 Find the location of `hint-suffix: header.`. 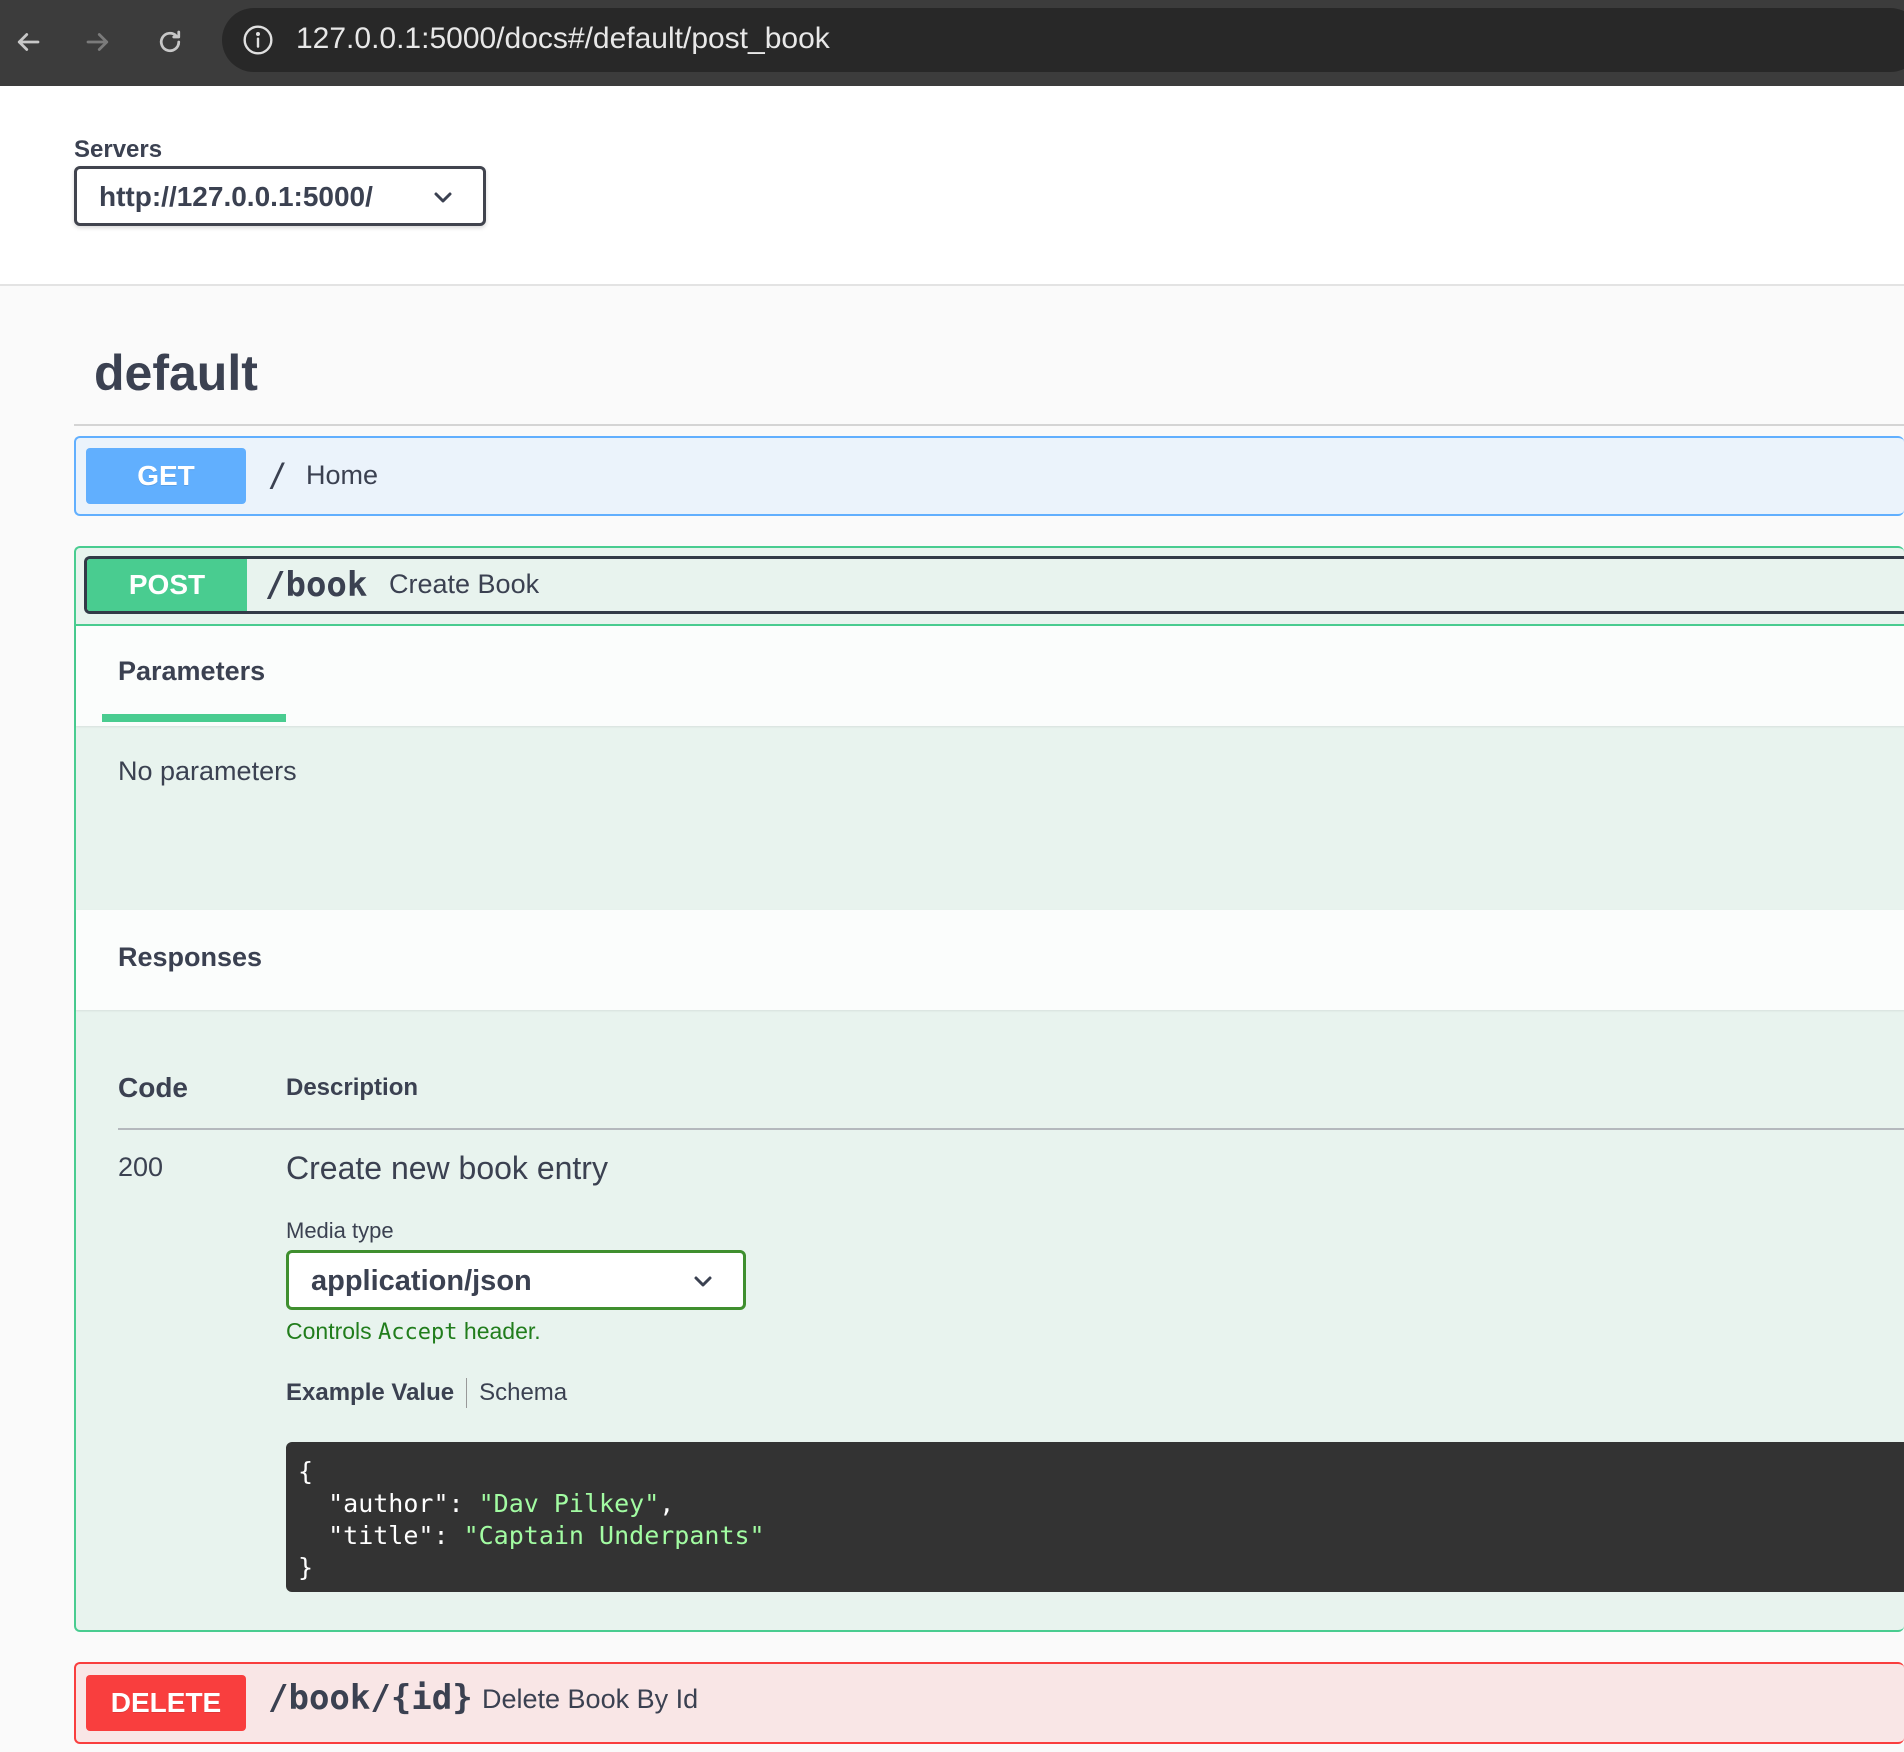

hint-suffix: header. is located at coordinates (499, 1331).